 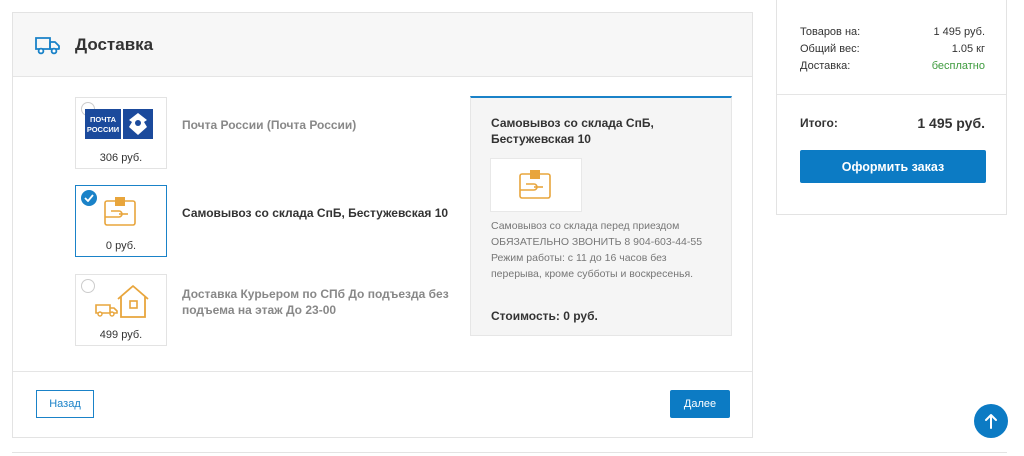 I want to click on svg-text: ПОЧТА, so click(x=103, y=119).